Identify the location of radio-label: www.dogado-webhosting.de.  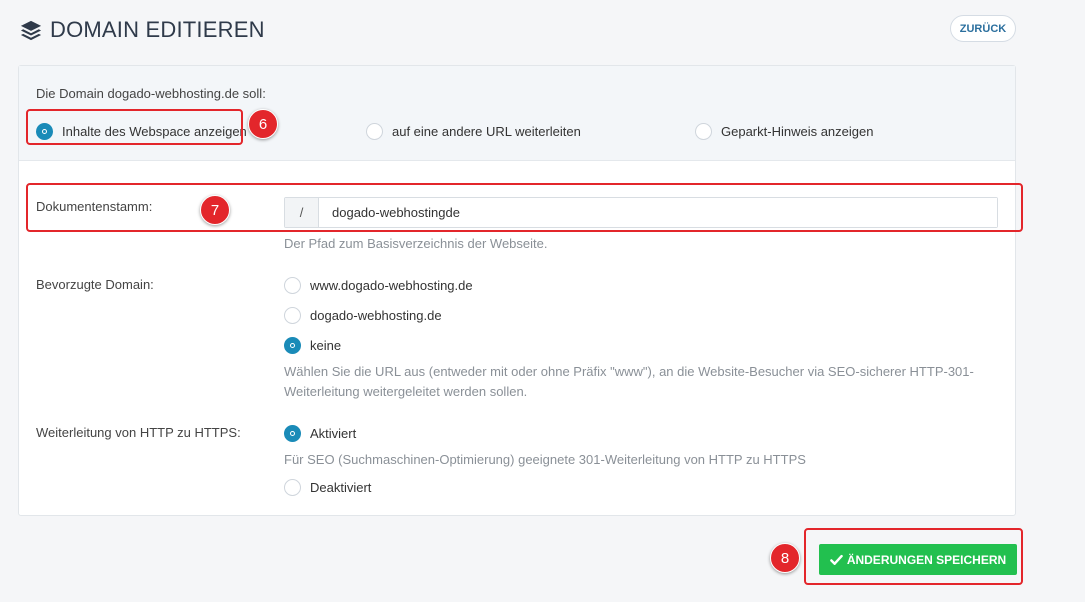
(391, 285).